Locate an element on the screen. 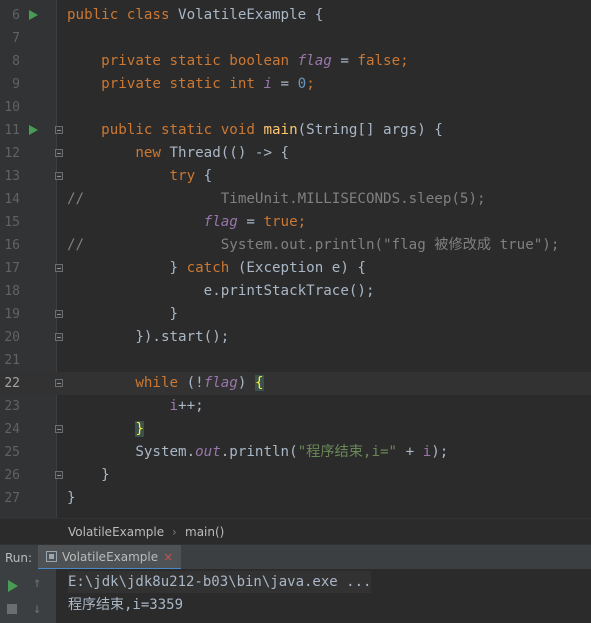 The image size is (591, 623). line-number: 23 is located at coordinates (12, 406).